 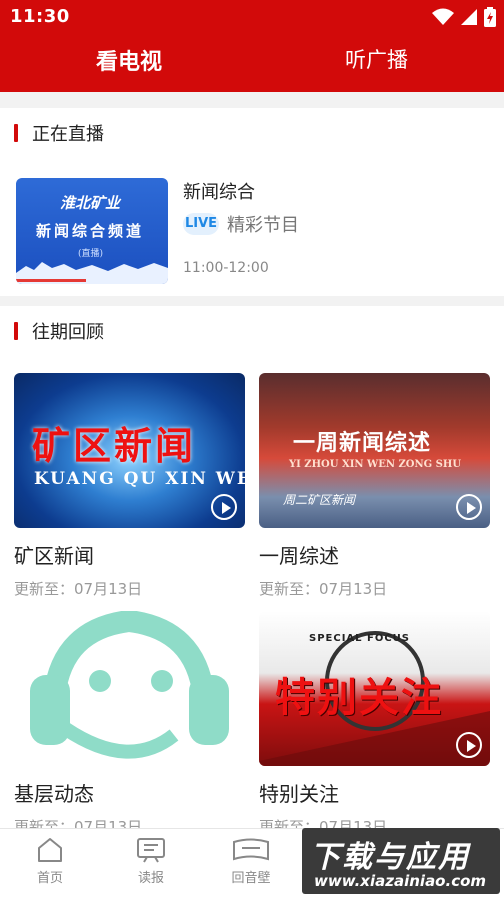 I want to click on status-icons, so click(x=464, y=17).